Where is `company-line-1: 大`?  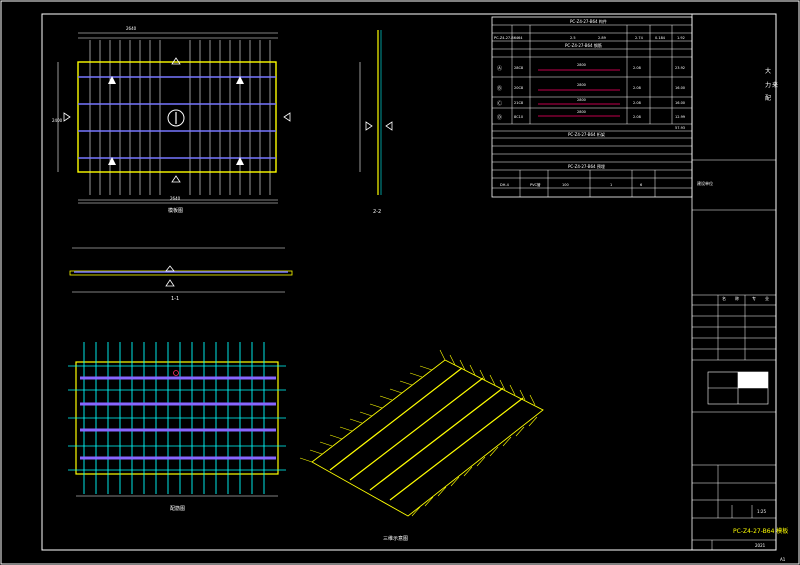 company-line-1: 大 is located at coordinates (768, 71).